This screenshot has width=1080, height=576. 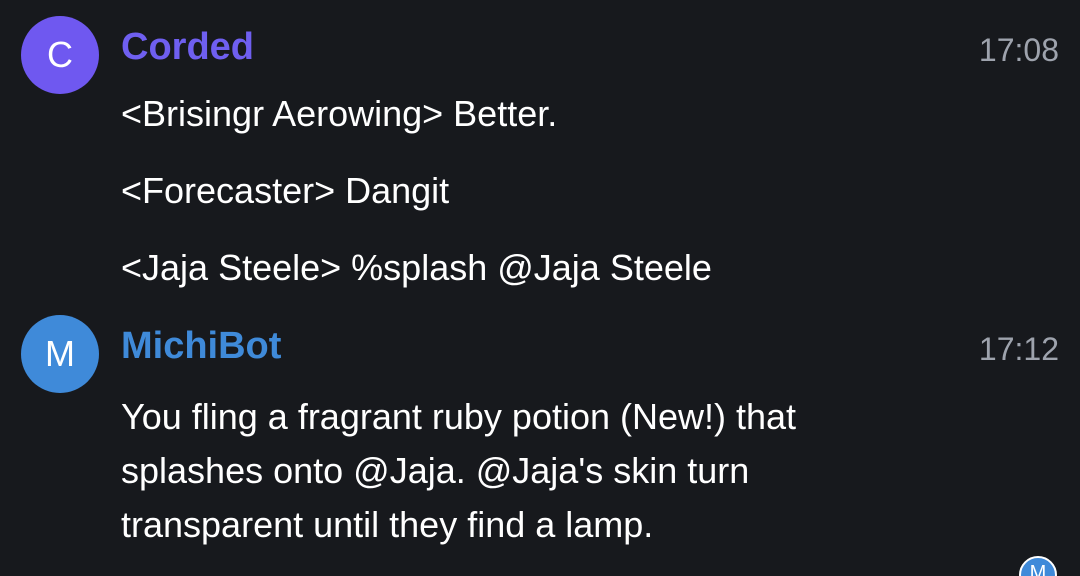 I want to click on message-line: <Jaja Steele> %splash @Jaja Steele, so click(x=416, y=267).